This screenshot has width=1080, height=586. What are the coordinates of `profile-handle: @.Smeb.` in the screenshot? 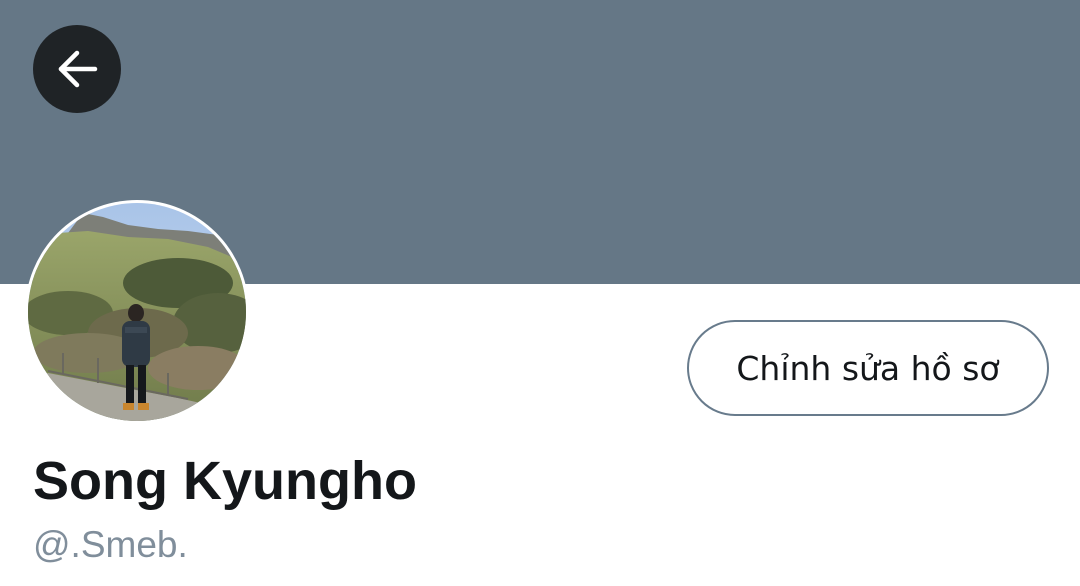 It's located at (110, 544).